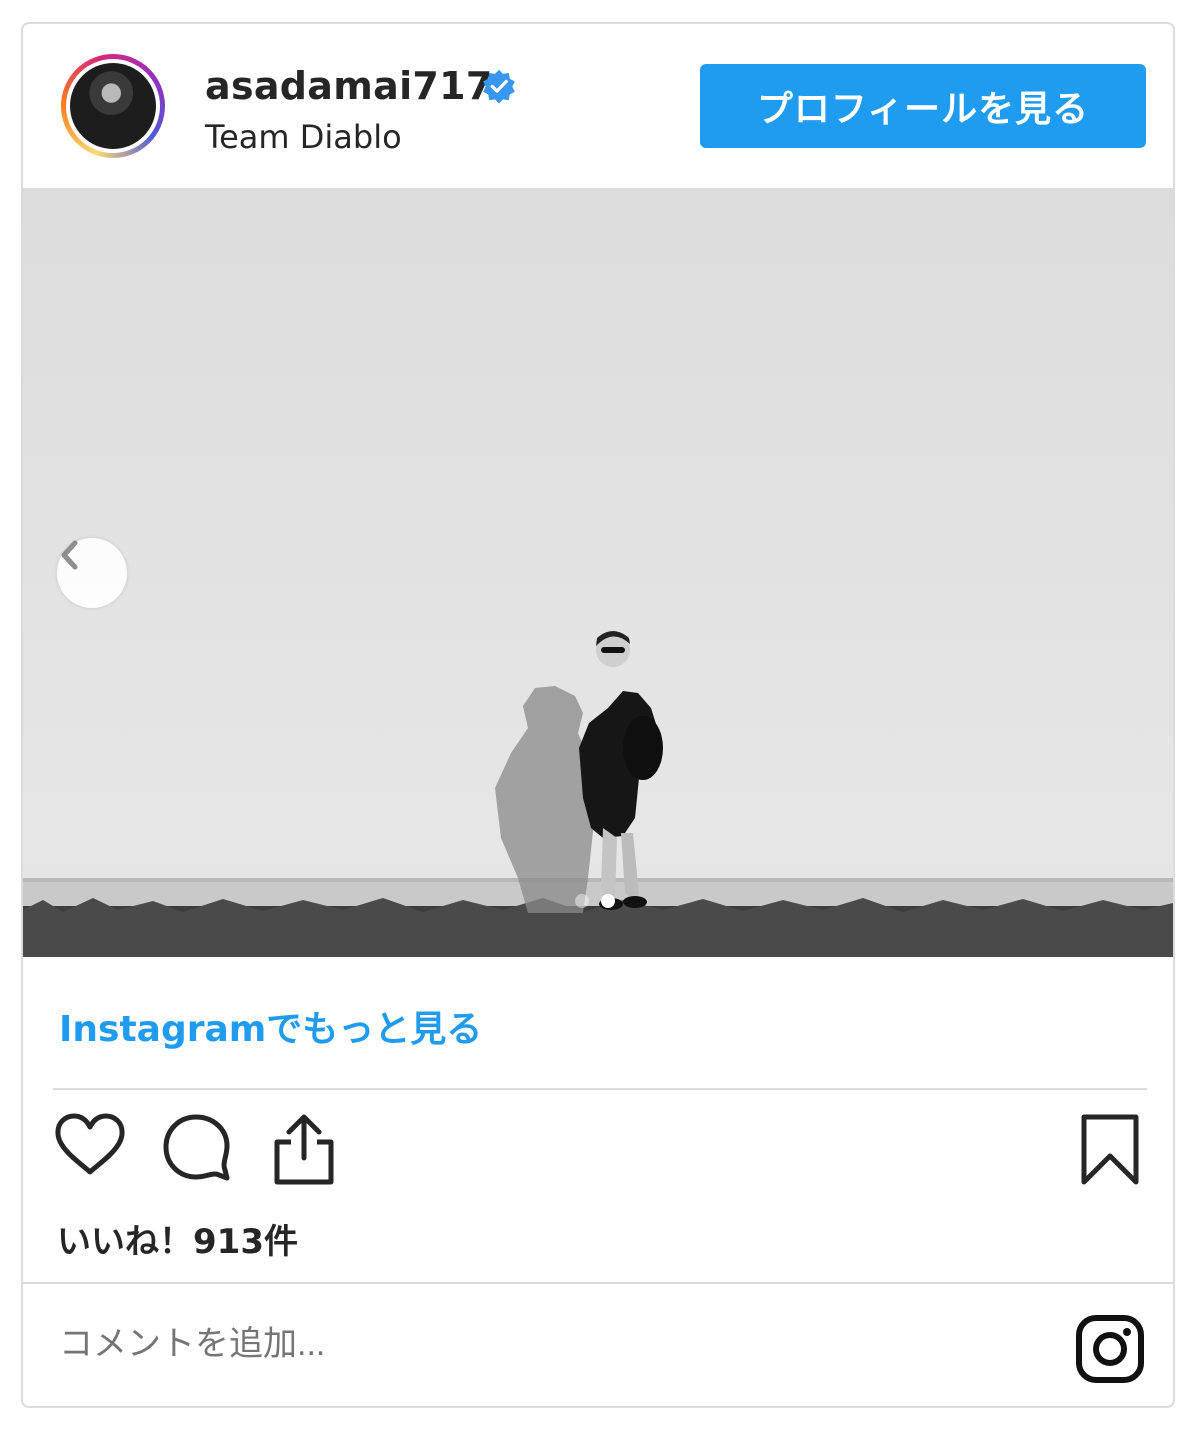  Describe the element at coordinates (177, 1238) in the screenshot. I see `like-count: いいね！913件` at that location.